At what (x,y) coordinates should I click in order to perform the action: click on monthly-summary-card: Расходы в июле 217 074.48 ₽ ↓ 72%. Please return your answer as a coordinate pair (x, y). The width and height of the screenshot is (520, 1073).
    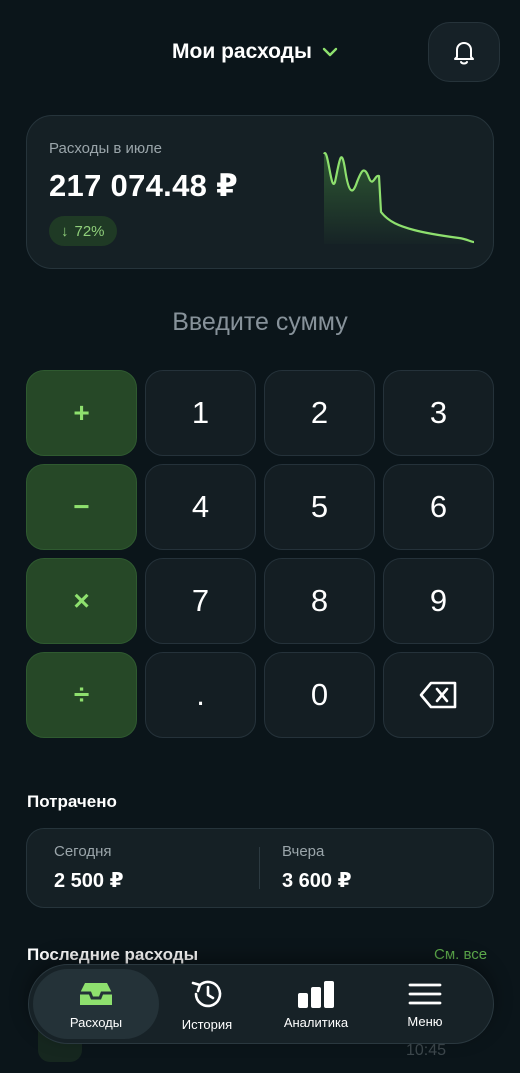
    Looking at the image, I should click on (260, 192).